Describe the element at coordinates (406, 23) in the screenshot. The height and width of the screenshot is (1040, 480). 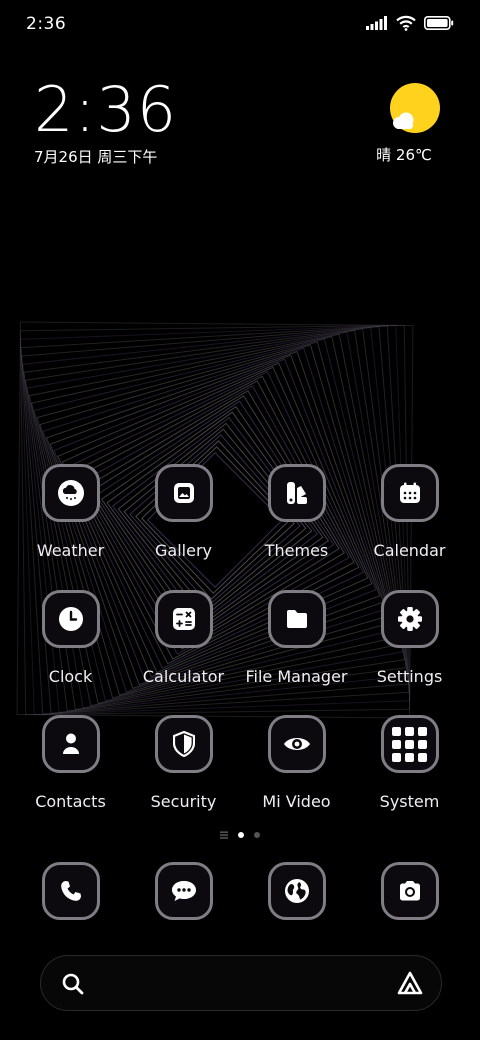
I see `wifi-icon` at that location.